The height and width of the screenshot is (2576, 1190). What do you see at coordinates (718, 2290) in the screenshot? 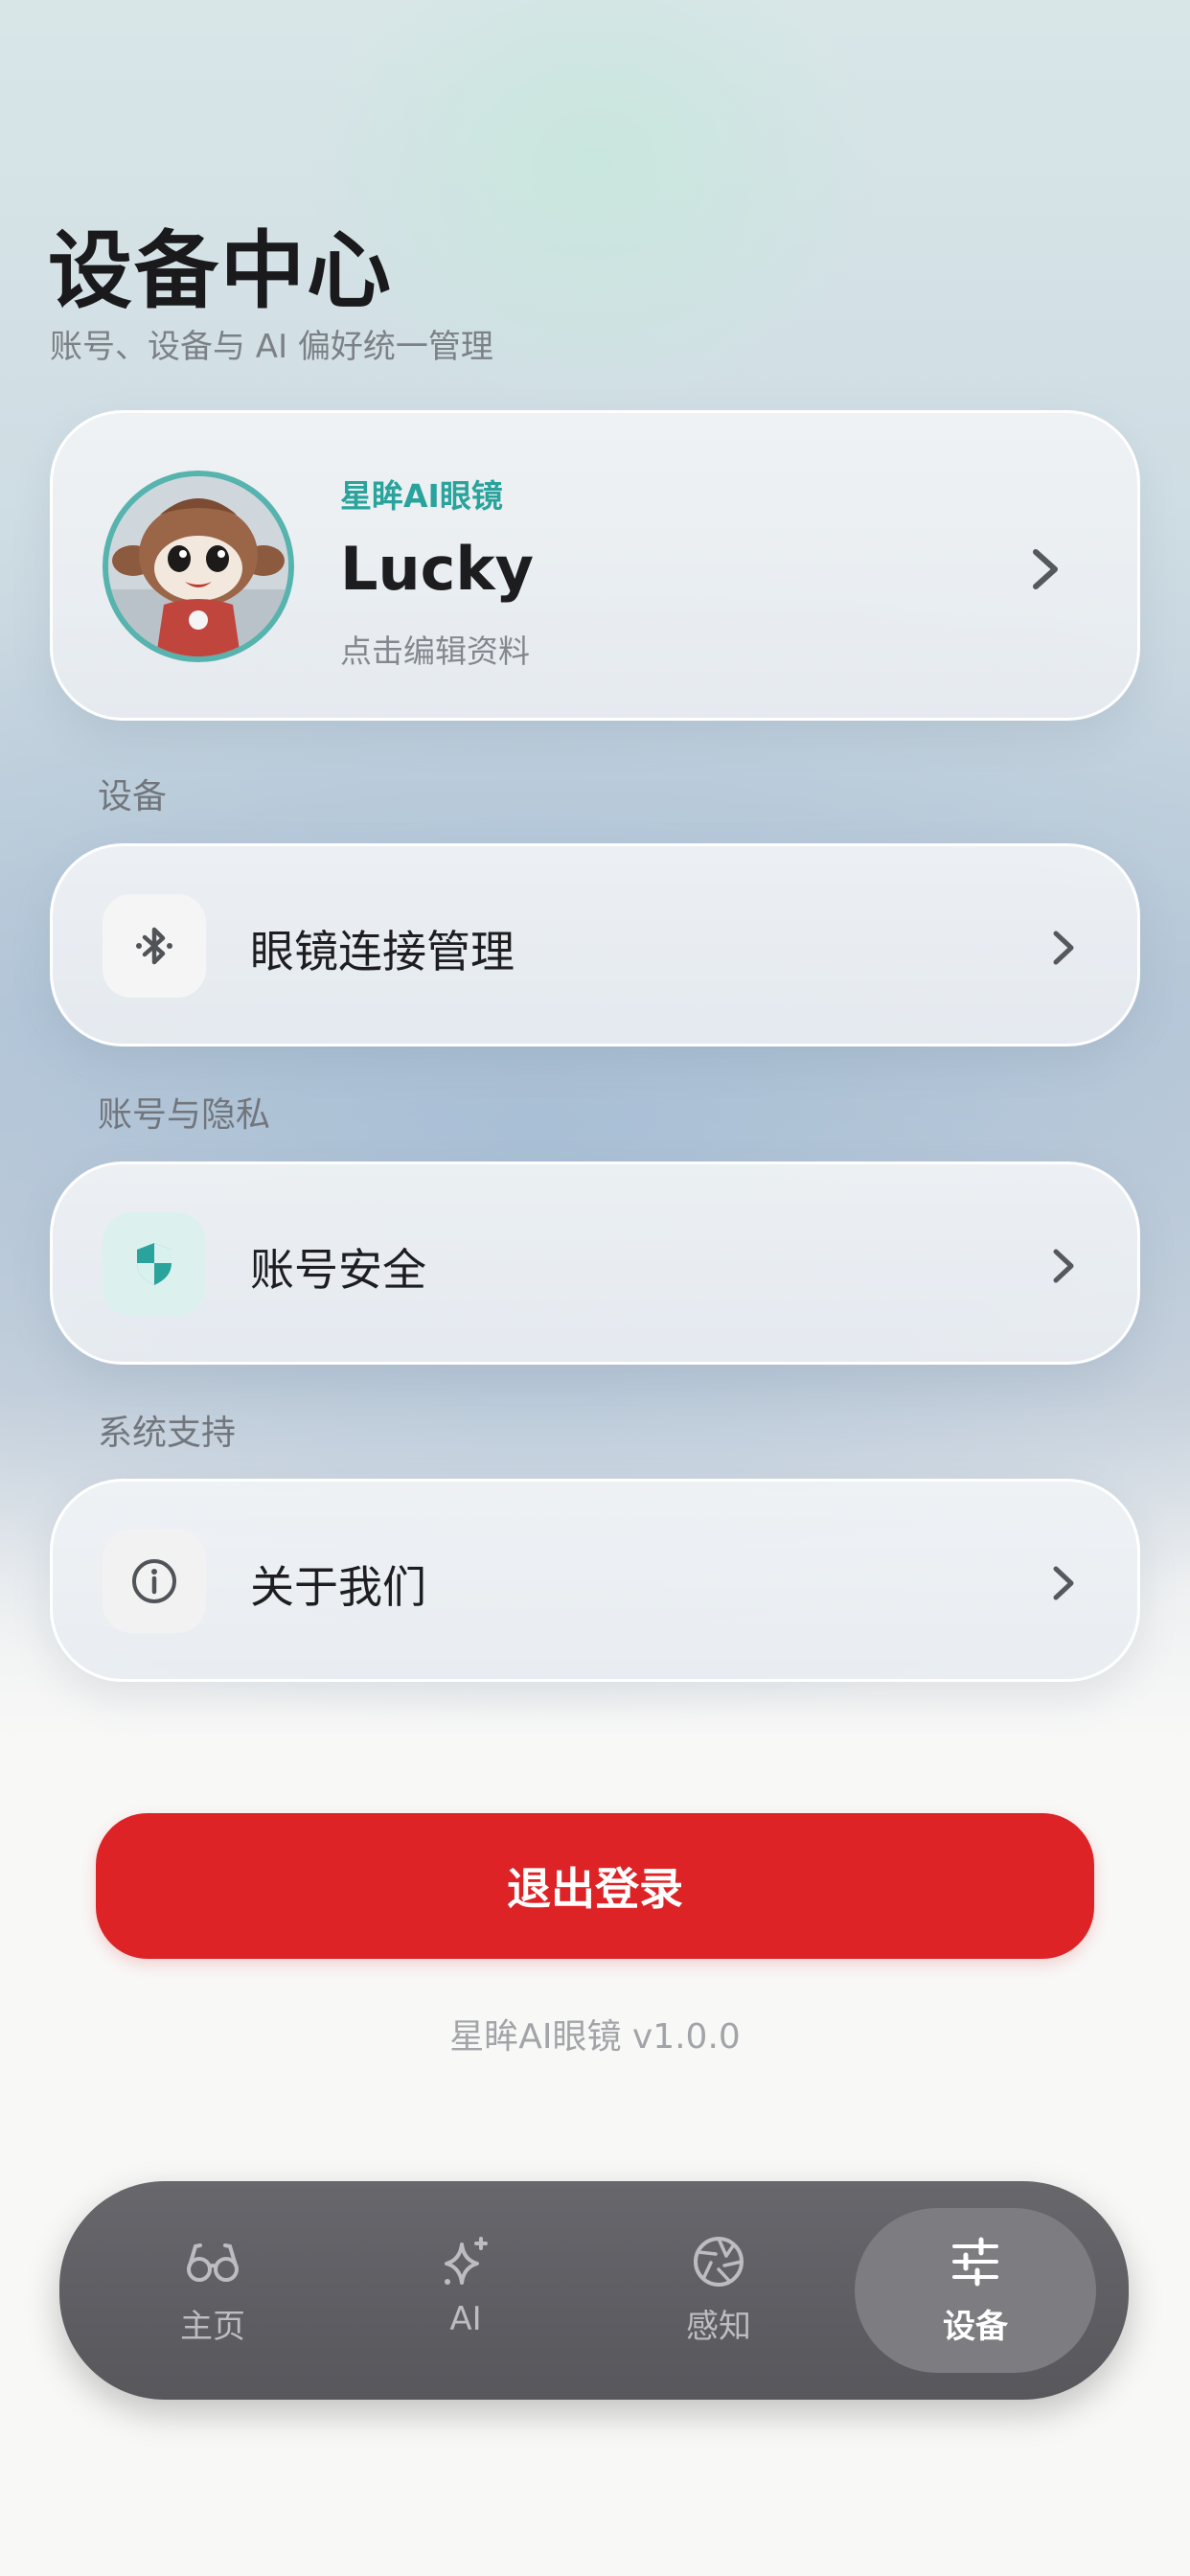
I see `tab-perception: 感知` at bounding box center [718, 2290].